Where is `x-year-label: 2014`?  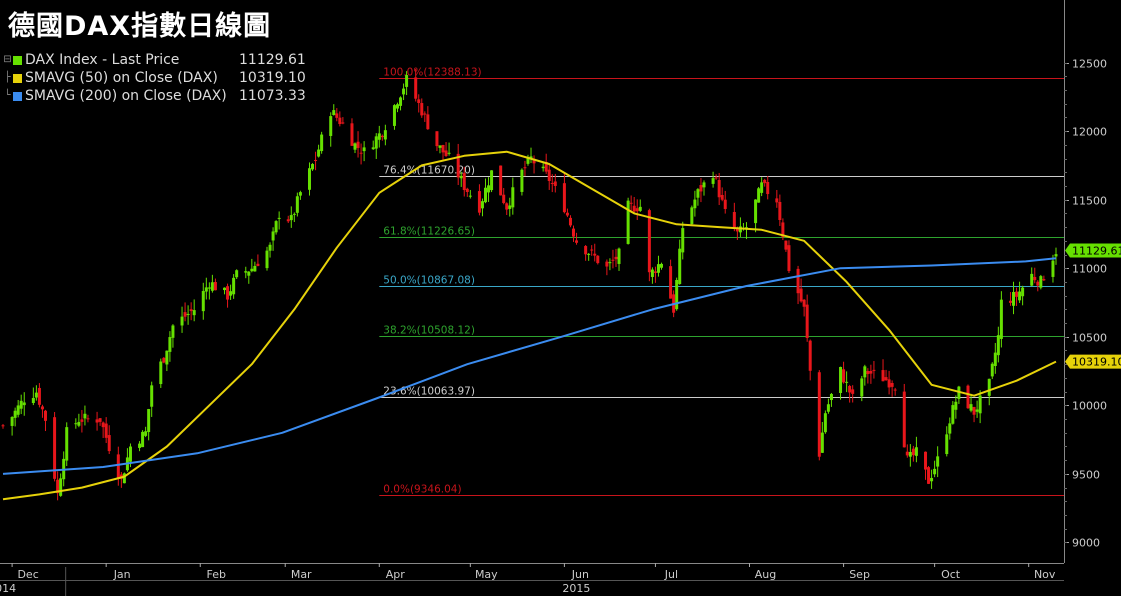 x-year-label: 2014 is located at coordinates (8, 588).